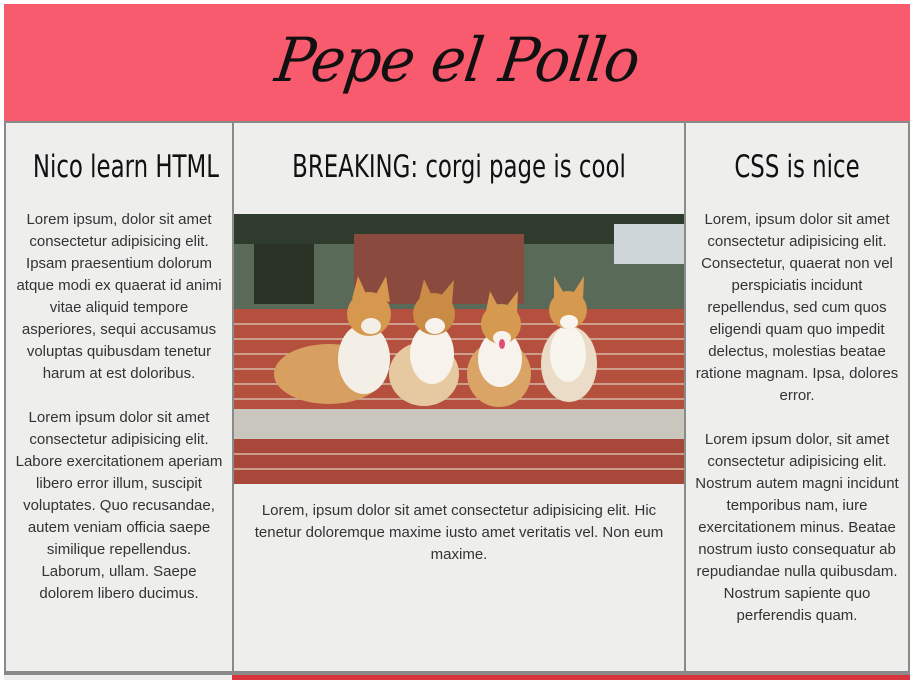 The image size is (914, 680). What do you see at coordinates (118, 676) in the screenshot?
I see `footer-left-block` at bounding box center [118, 676].